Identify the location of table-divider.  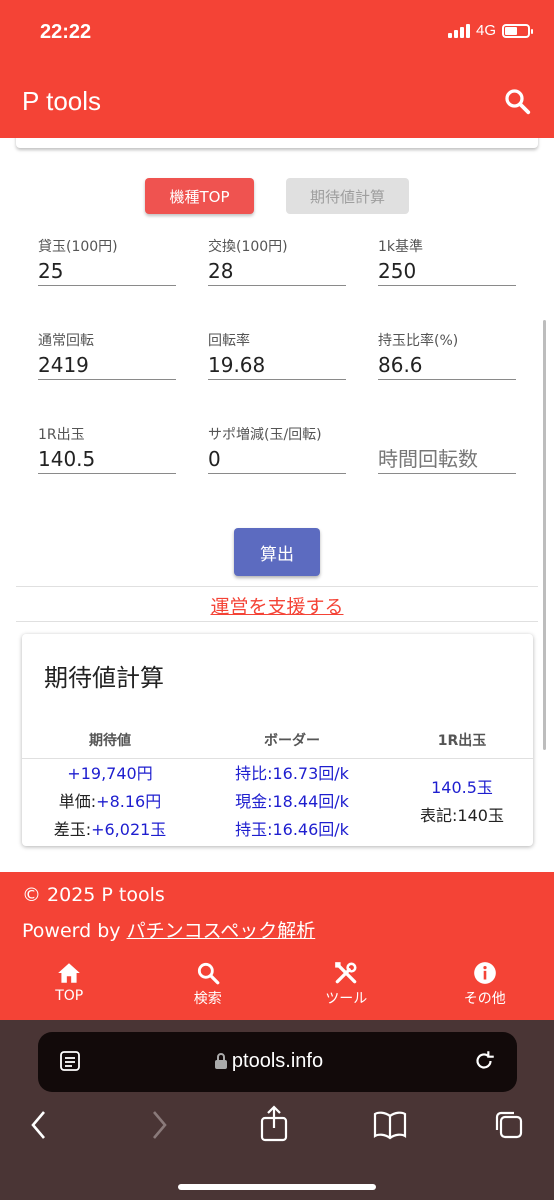
(277, 758).